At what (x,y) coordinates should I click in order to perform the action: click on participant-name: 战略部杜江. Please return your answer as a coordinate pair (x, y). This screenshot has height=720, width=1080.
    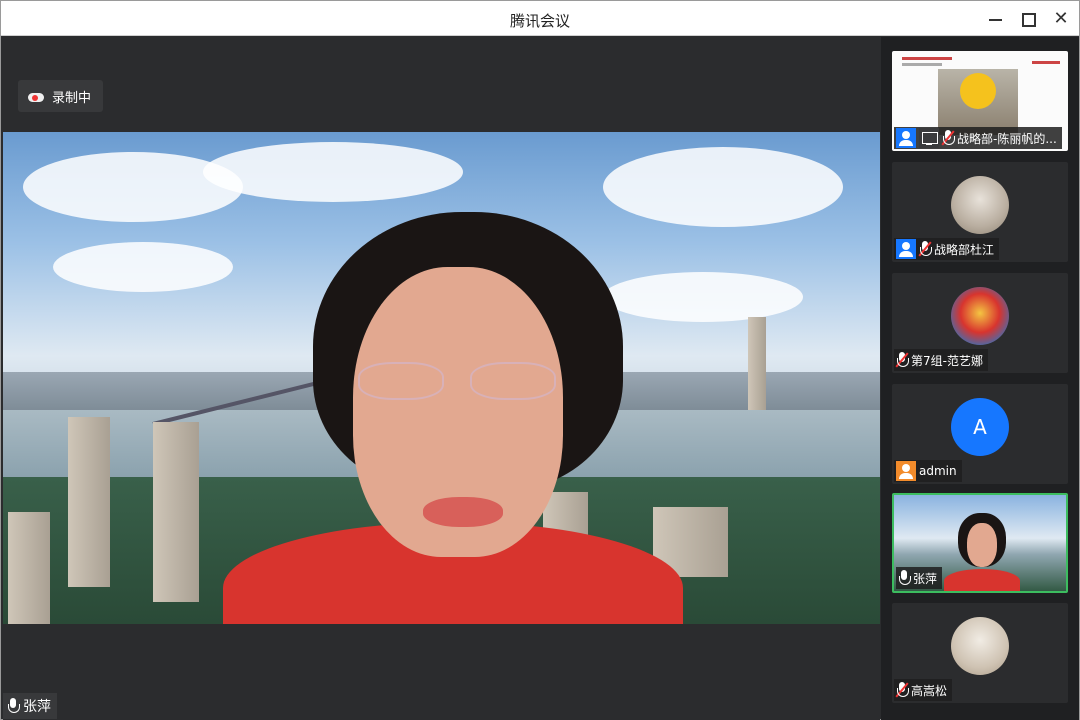
    Looking at the image, I should click on (964, 249).